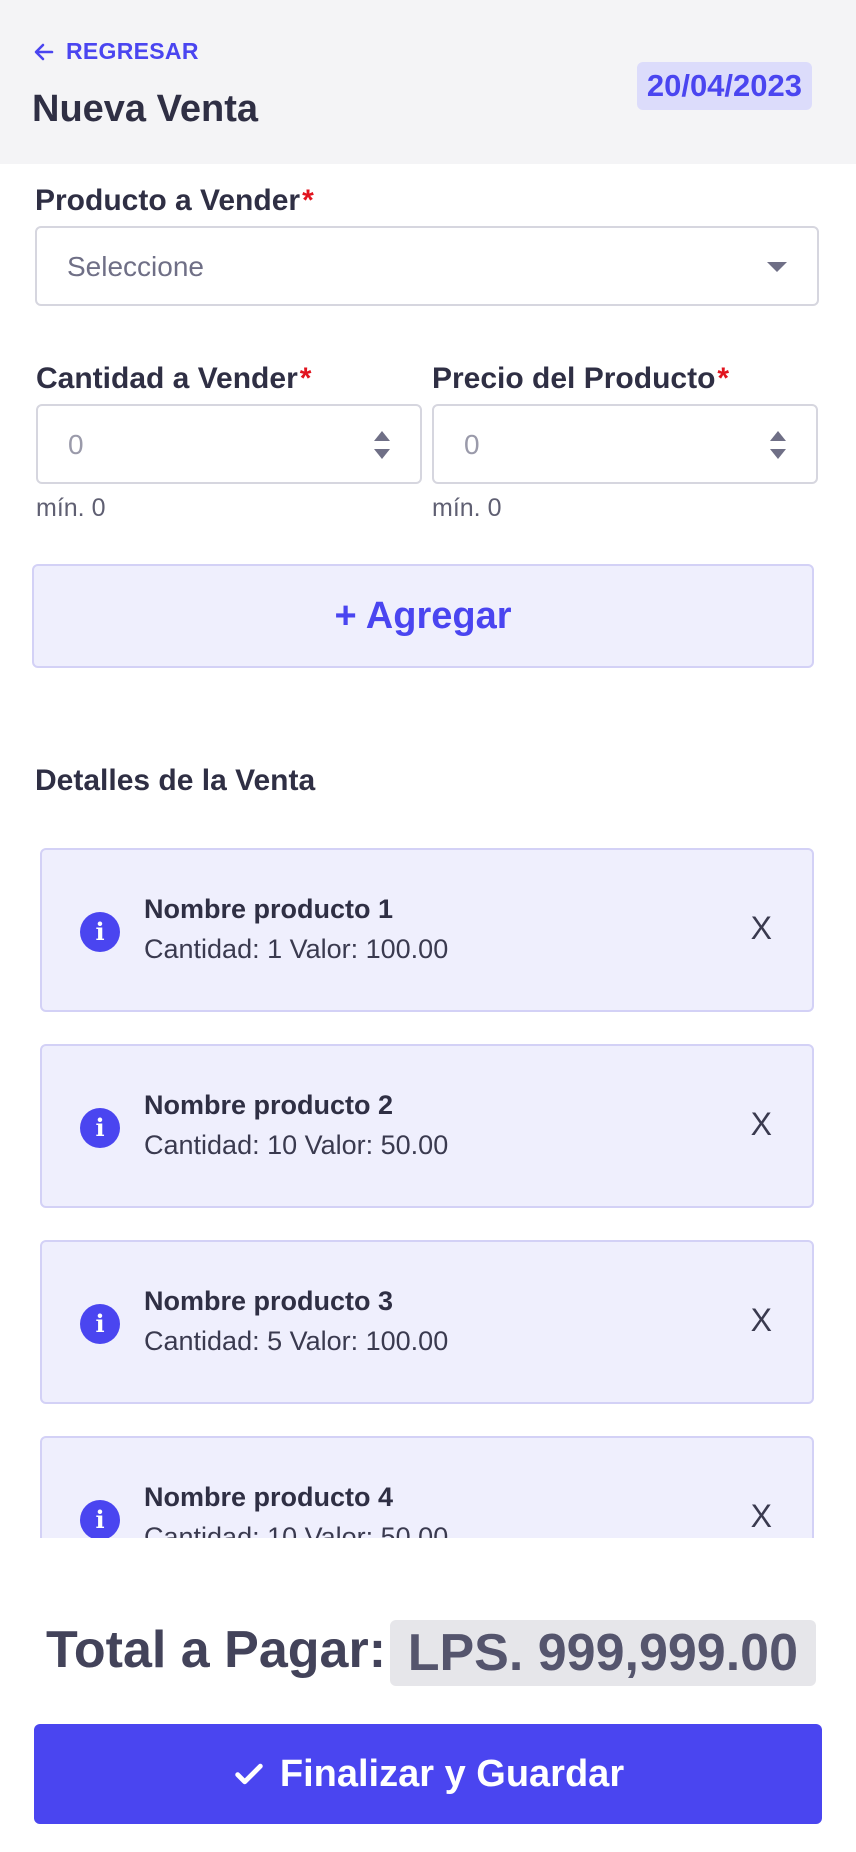 The image size is (856, 1852). I want to click on quantity-input-value: 0, so click(76, 444).